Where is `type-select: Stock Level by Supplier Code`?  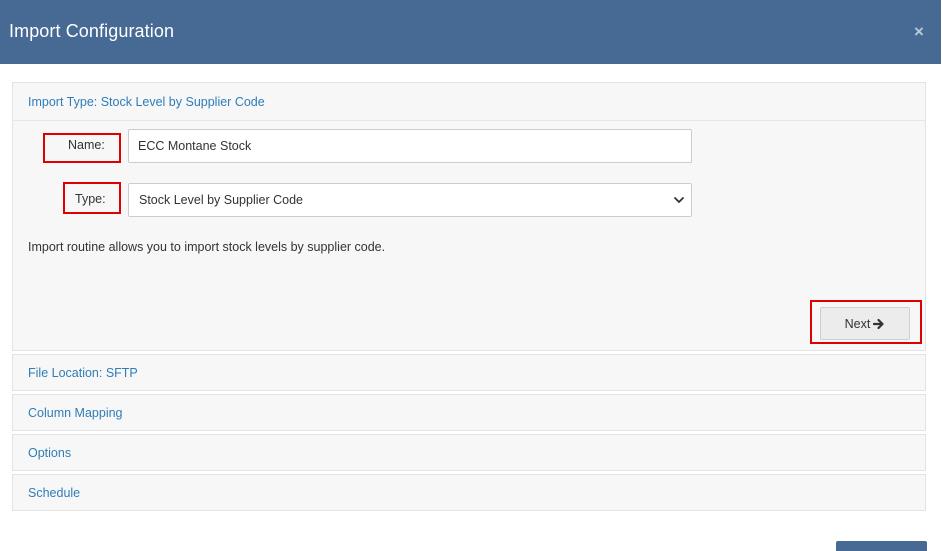
type-select: Stock Level by Supplier Code is located at coordinates (410, 200).